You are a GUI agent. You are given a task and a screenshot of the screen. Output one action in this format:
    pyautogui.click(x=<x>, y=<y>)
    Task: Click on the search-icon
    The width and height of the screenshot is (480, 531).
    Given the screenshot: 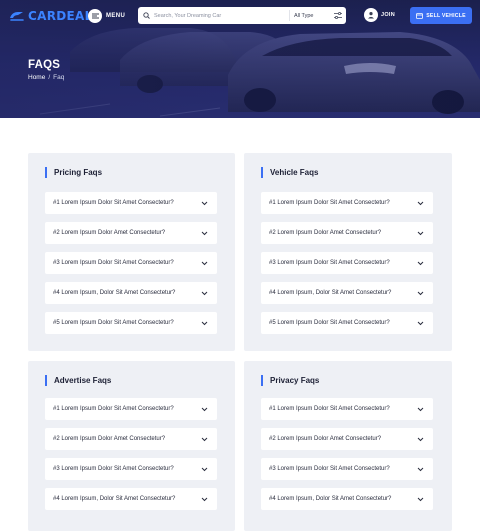 What is the action you would take?
    pyautogui.click(x=146, y=15)
    